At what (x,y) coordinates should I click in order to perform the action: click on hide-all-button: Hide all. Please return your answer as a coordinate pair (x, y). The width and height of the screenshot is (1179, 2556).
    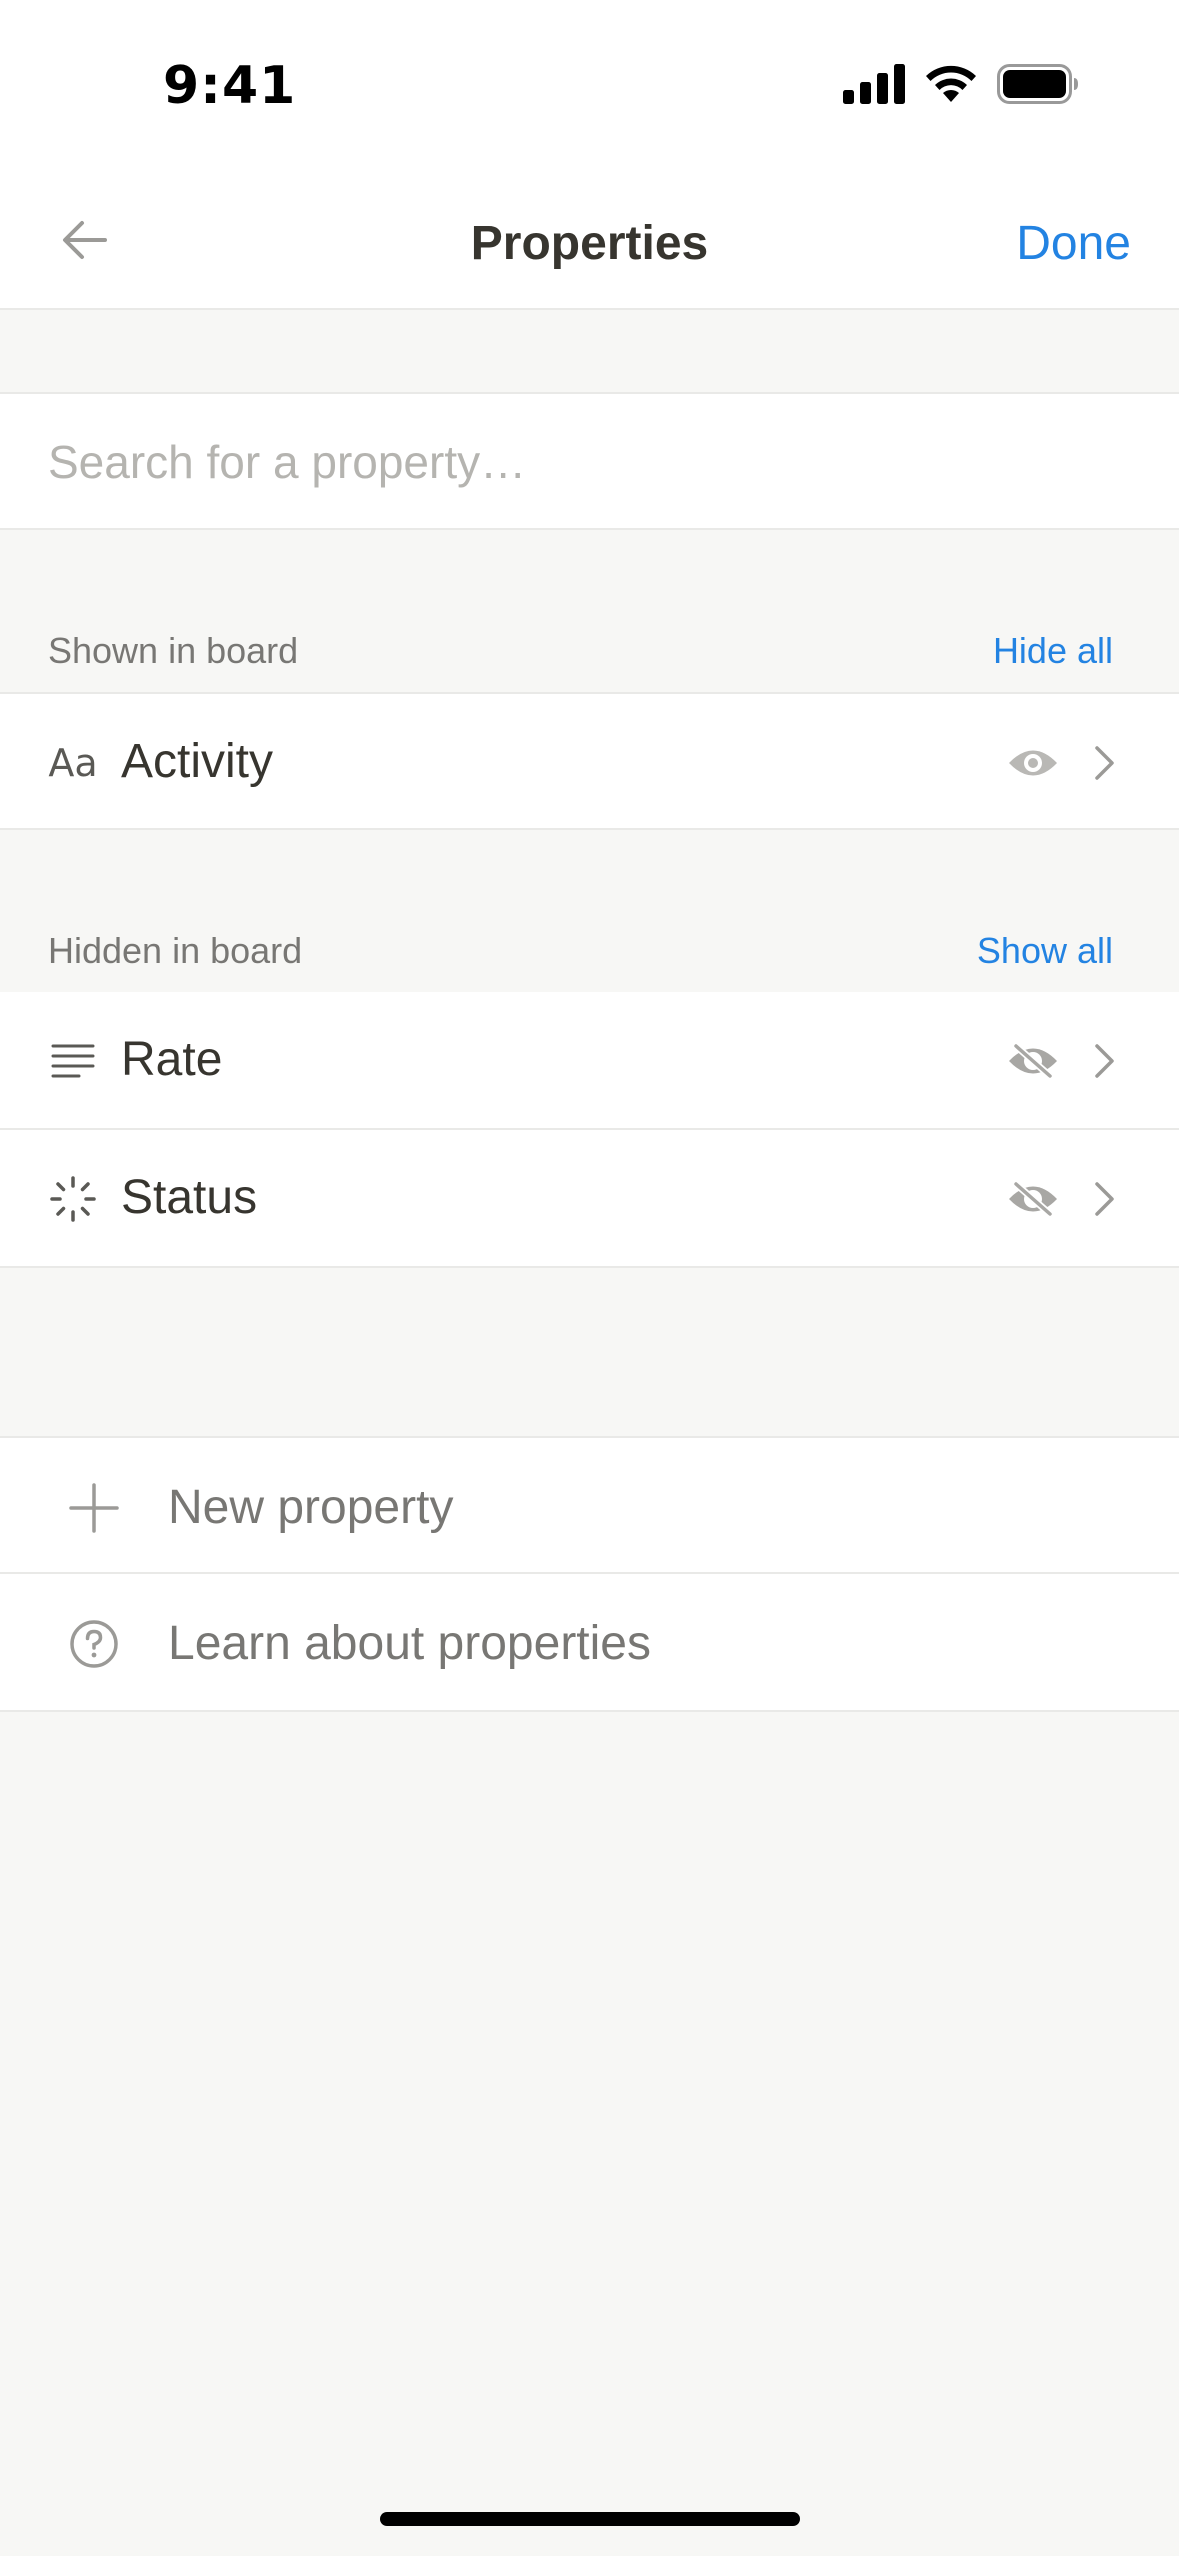
    Looking at the image, I should click on (1053, 651).